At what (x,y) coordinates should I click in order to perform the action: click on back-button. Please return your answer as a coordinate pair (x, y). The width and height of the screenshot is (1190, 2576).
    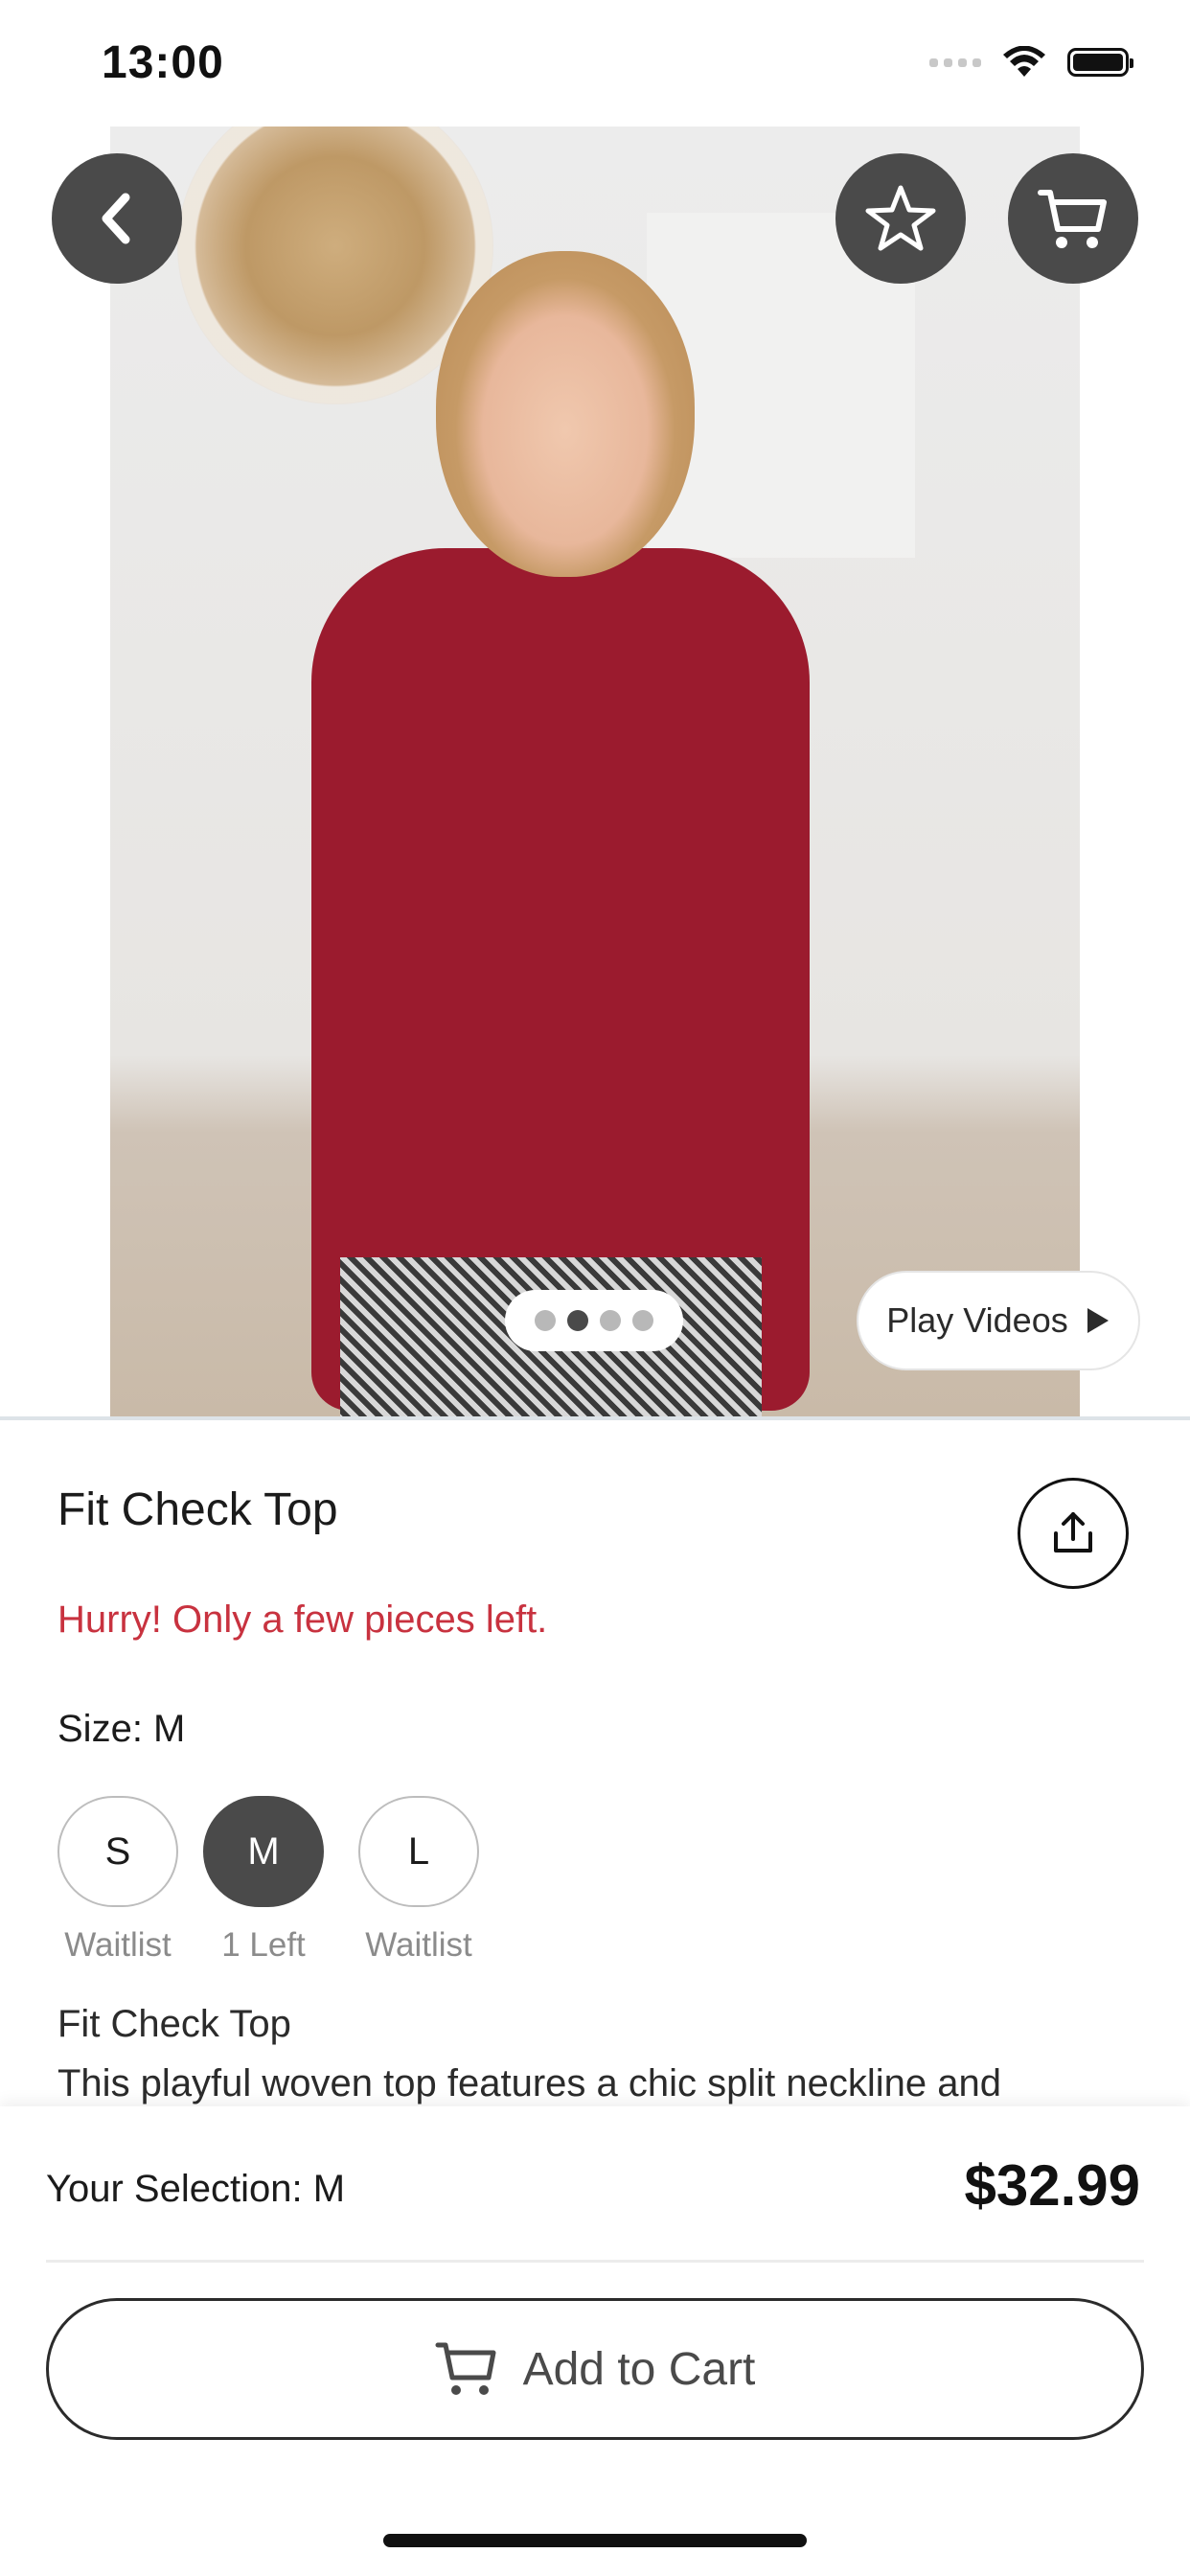
    Looking at the image, I should click on (117, 218).